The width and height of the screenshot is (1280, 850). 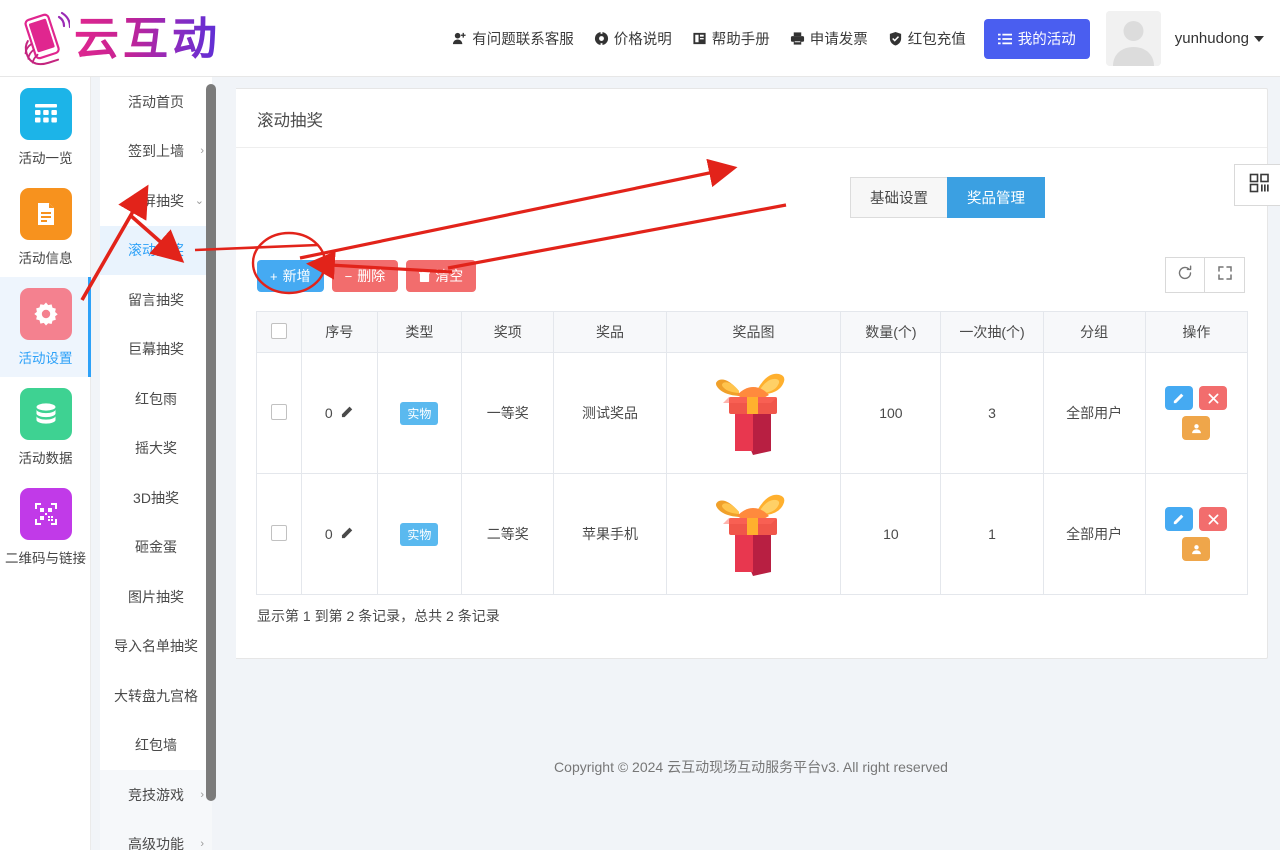 What do you see at coordinates (371, 276) in the screenshot?
I see `delete-button-label: 删除` at bounding box center [371, 276].